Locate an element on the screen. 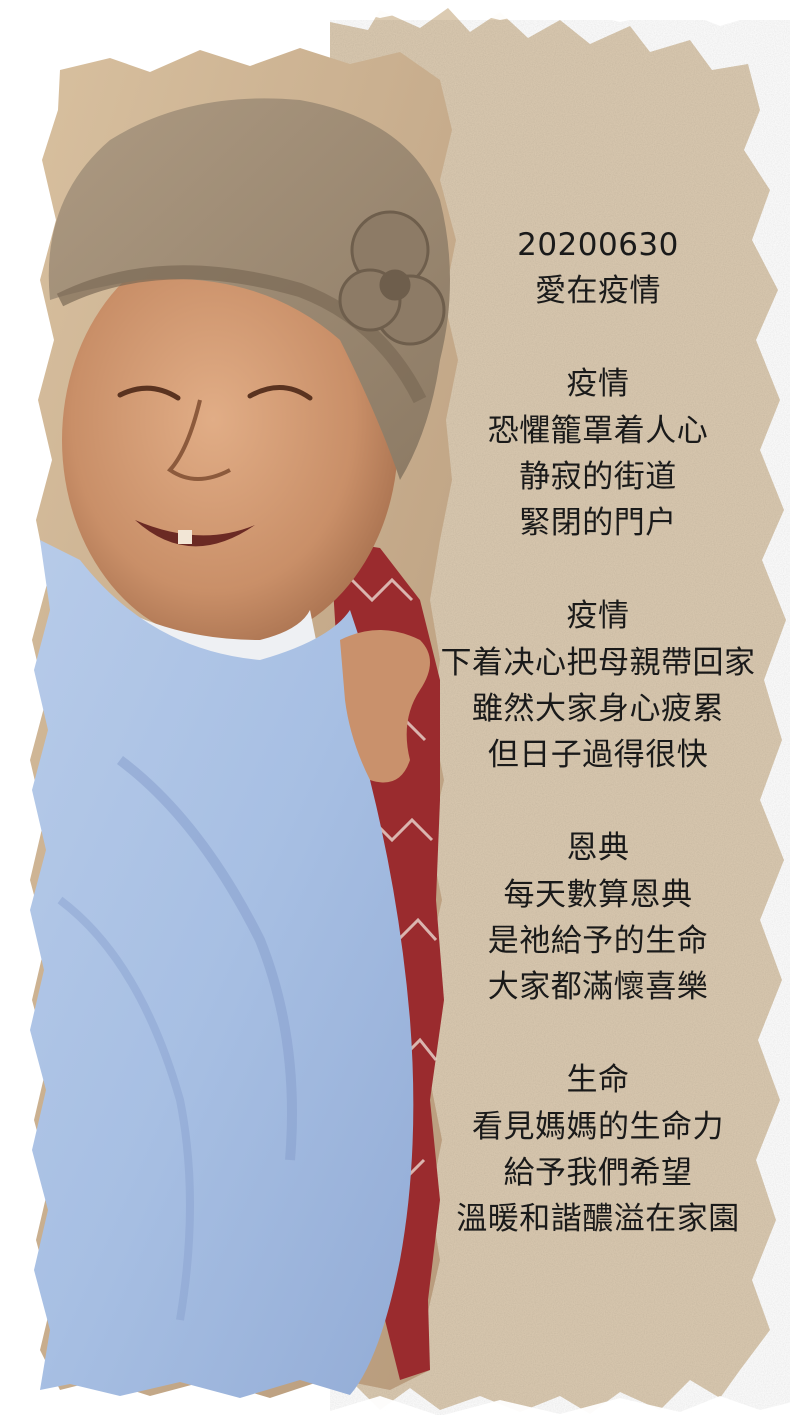 This screenshot has height=1422, width=800. stanza-3-line-4: 大家都滿懷喜樂 is located at coordinates (598, 987).